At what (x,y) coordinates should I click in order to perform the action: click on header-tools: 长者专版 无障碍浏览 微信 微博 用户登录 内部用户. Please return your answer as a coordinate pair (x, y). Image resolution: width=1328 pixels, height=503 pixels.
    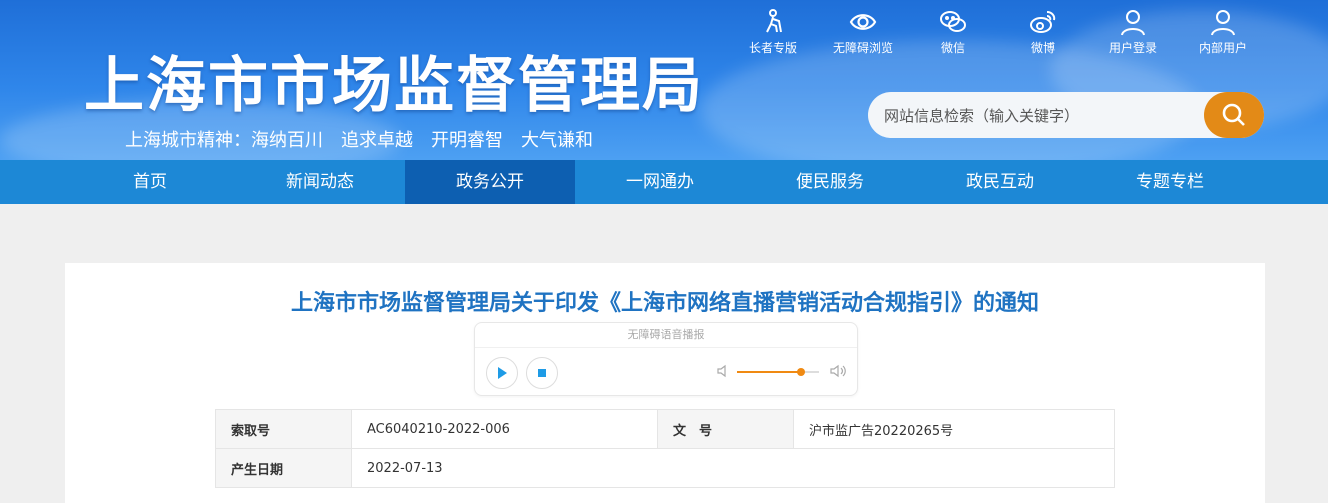
    Looking at the image, I should click on (998, 32).